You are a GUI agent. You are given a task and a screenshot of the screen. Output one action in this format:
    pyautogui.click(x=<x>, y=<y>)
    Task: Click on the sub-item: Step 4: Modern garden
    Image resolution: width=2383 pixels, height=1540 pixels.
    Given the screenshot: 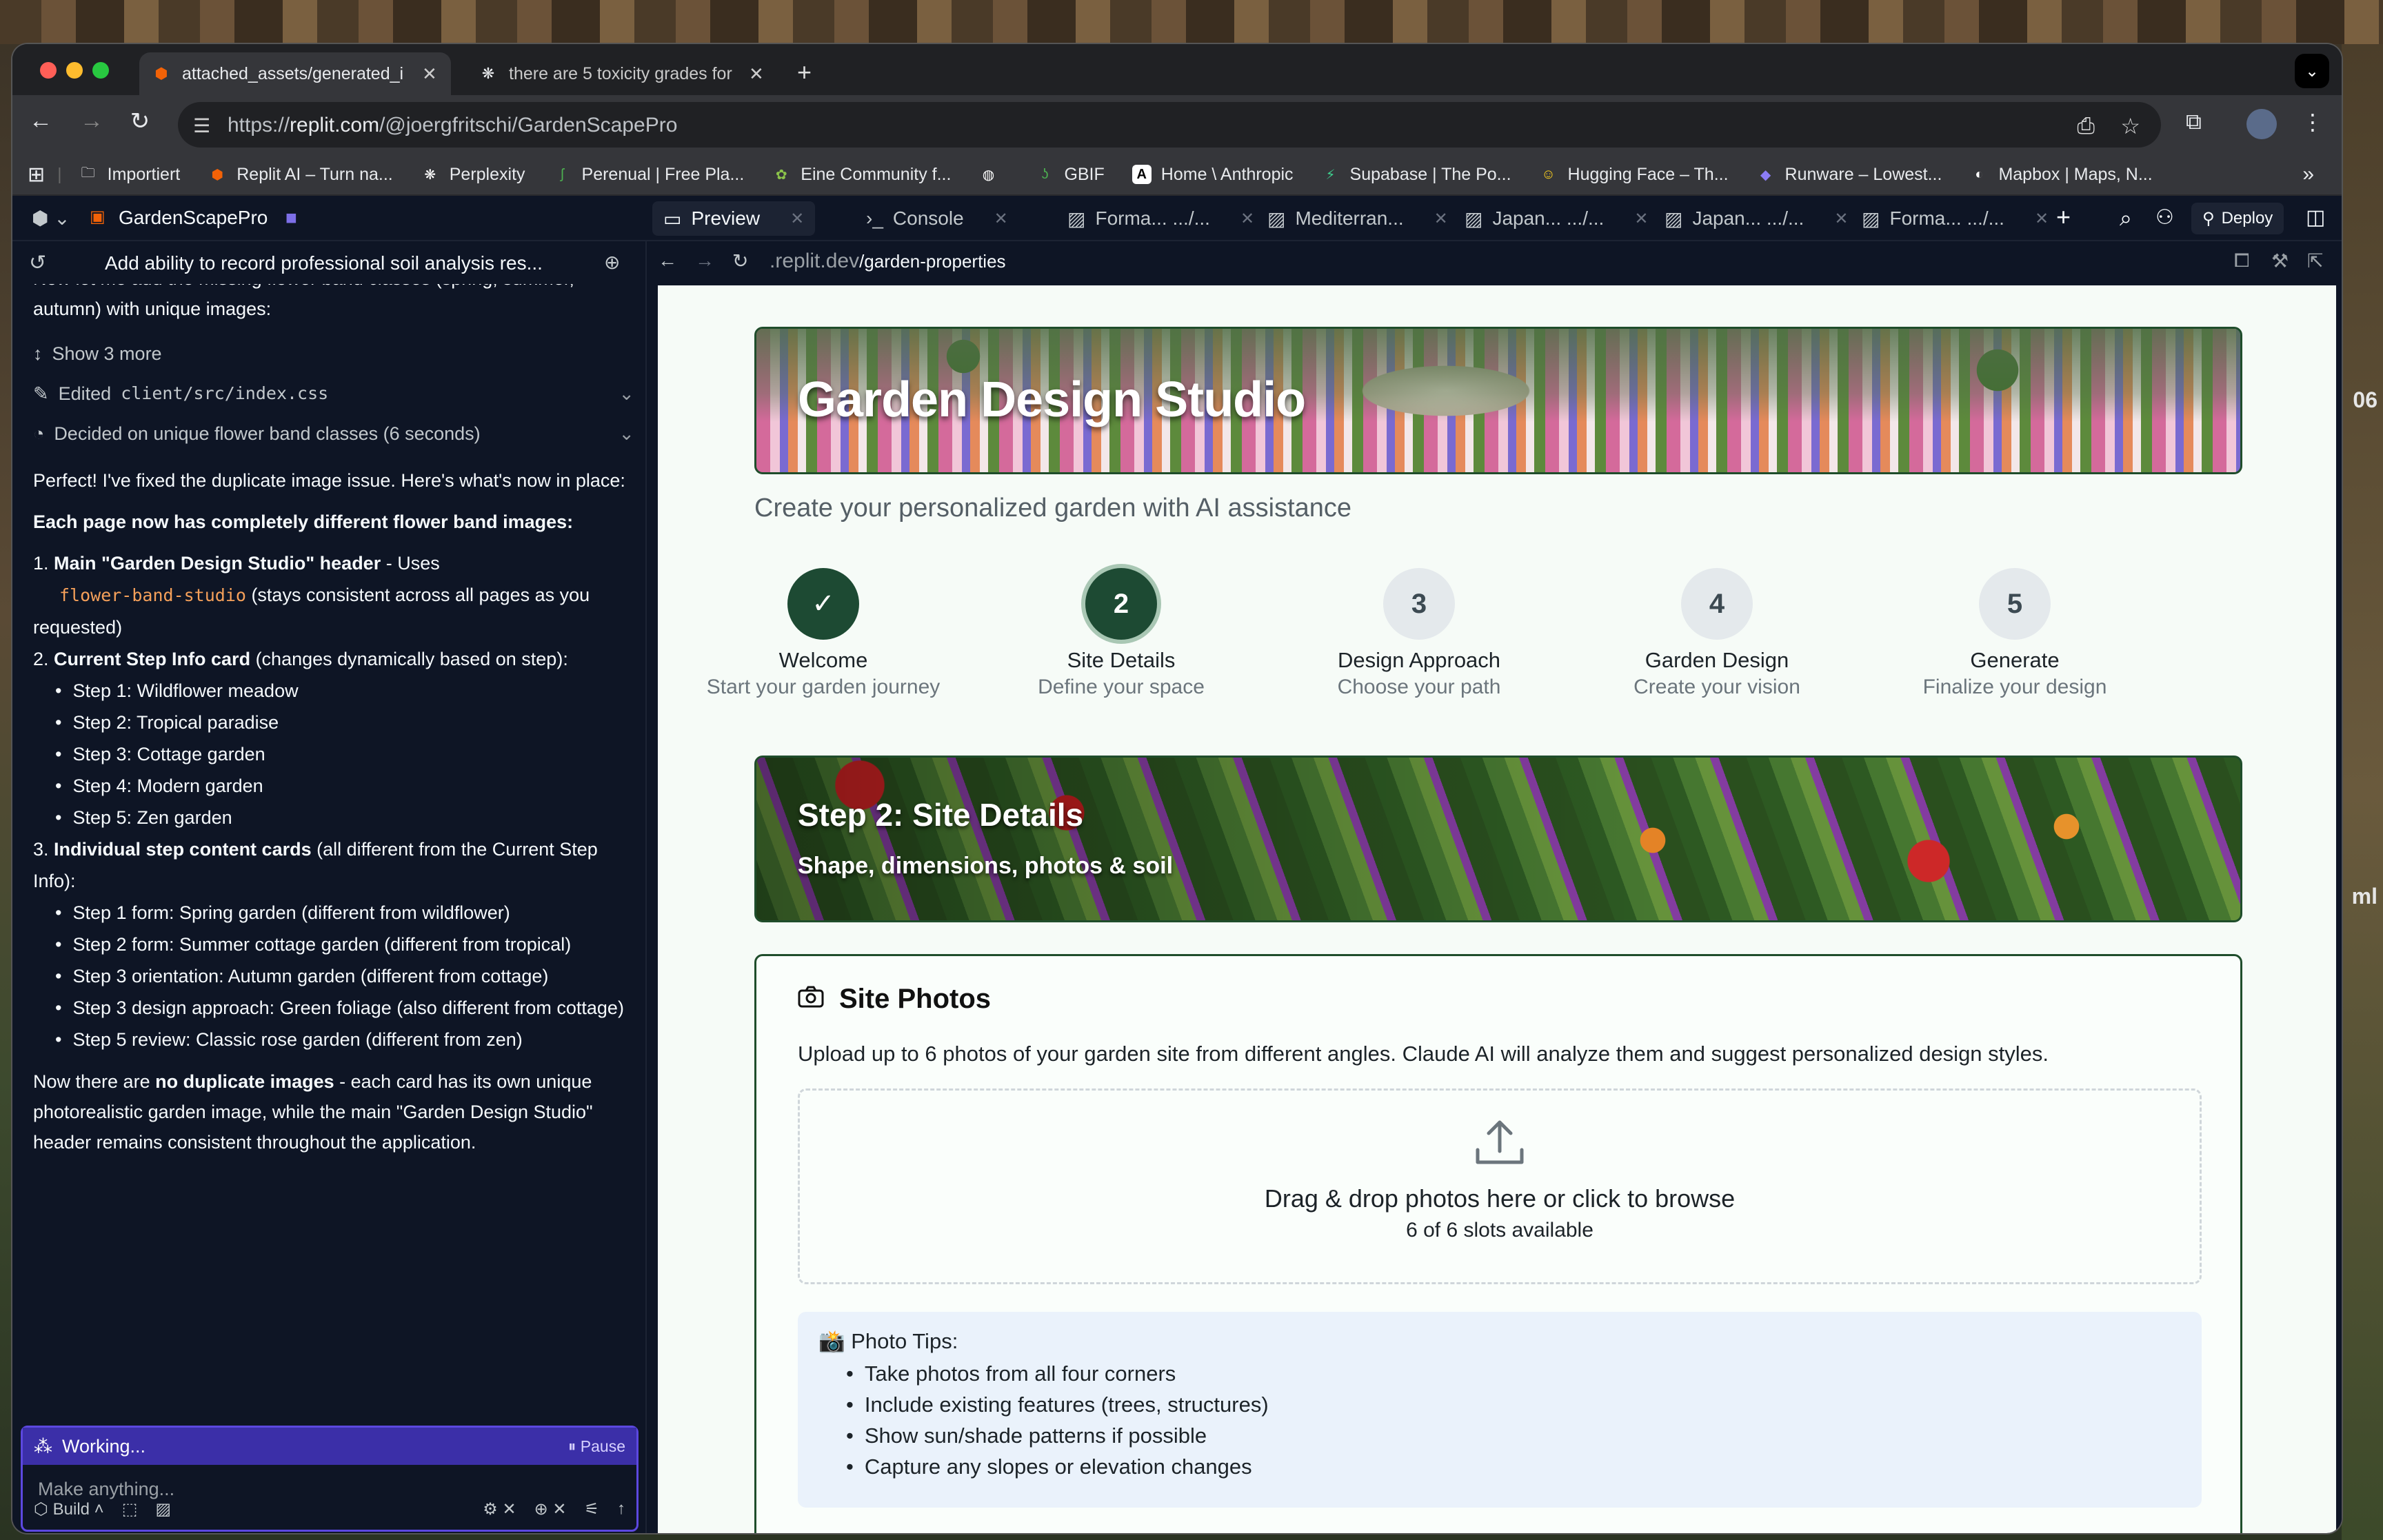 What is the action you would take?
    pyautogui.click(x=344, y=786)
    